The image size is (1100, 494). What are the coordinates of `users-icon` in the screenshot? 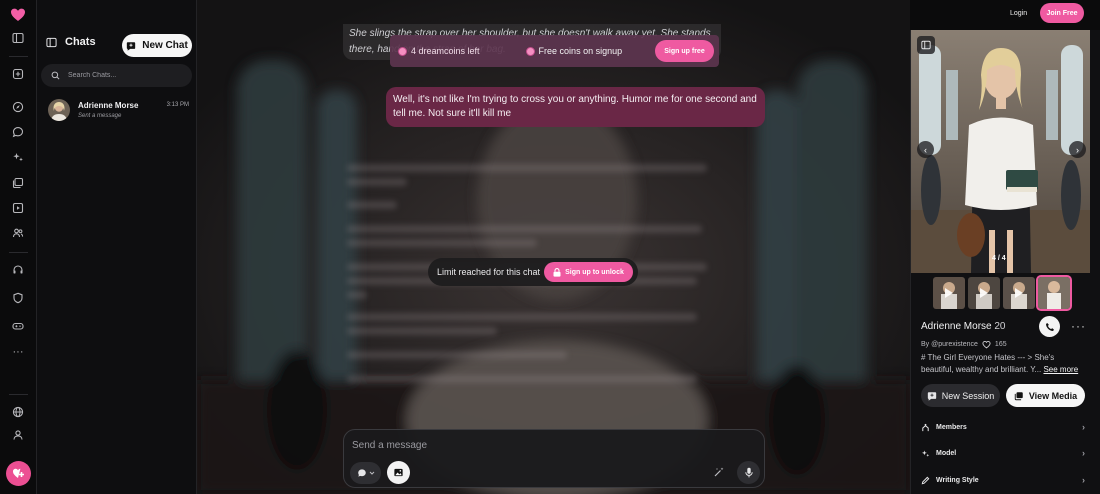 It's located at (18, 233).